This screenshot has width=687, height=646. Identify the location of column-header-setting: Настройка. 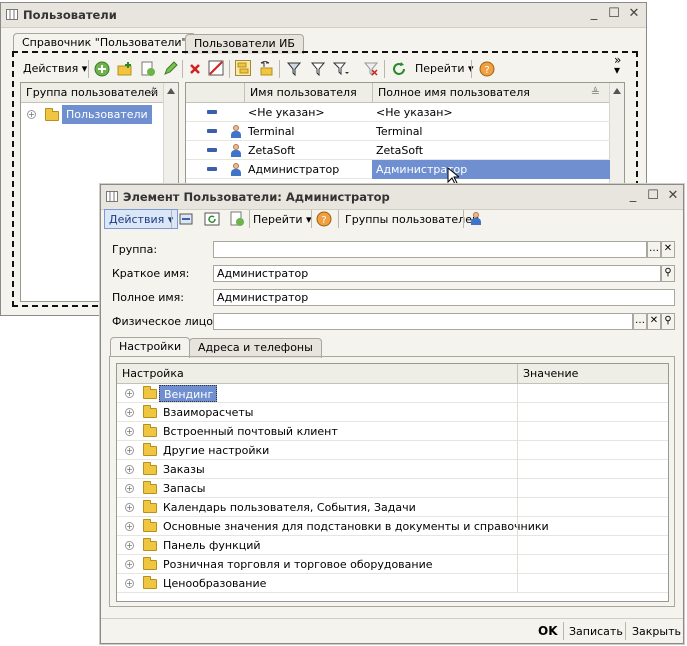
(317, 374).